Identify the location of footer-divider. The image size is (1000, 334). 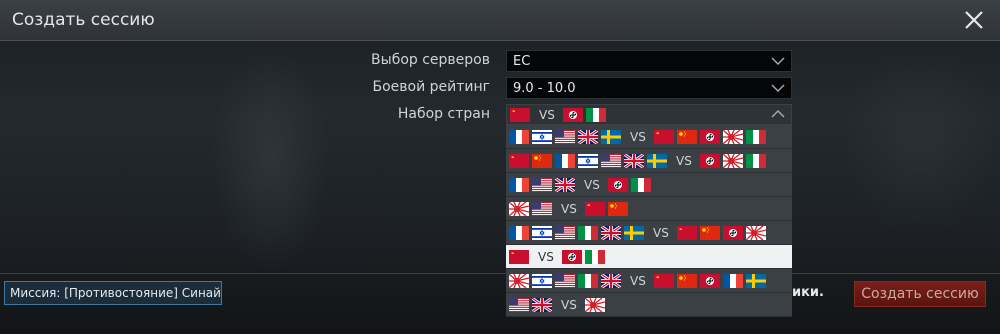
(500, 273).